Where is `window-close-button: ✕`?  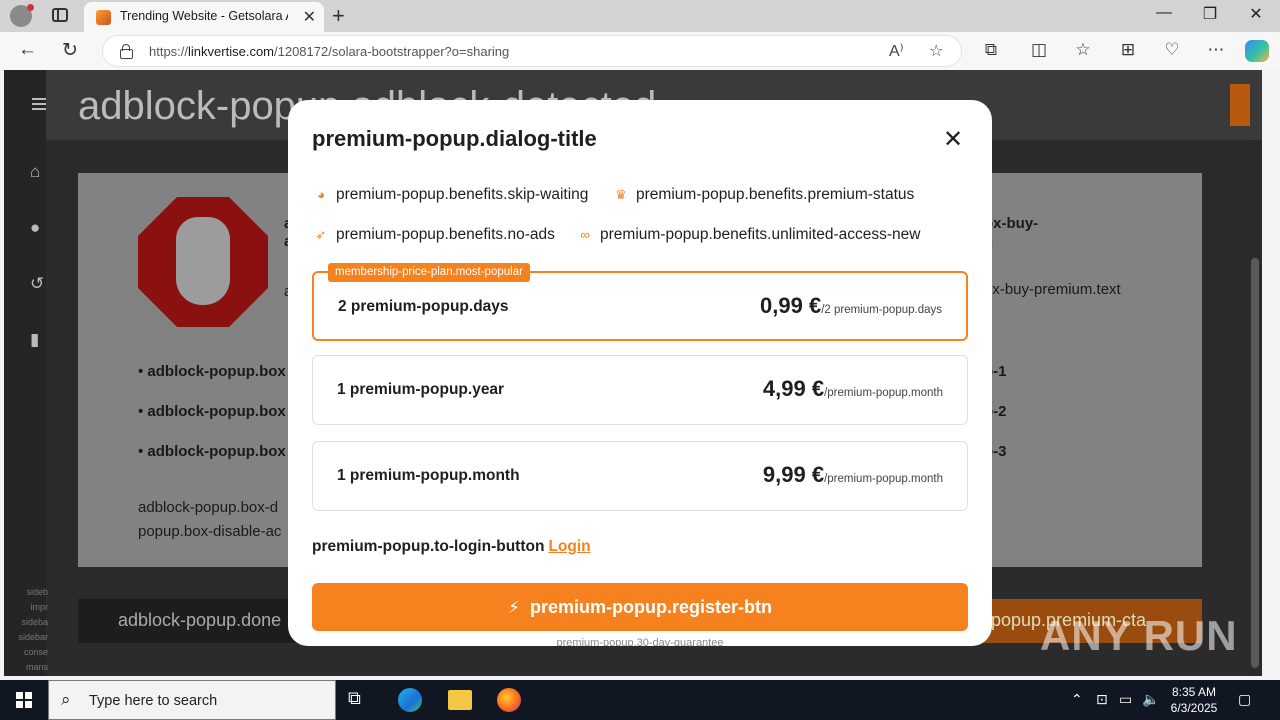
window-close-button: ✕ is located at coordinates (1256, 14).